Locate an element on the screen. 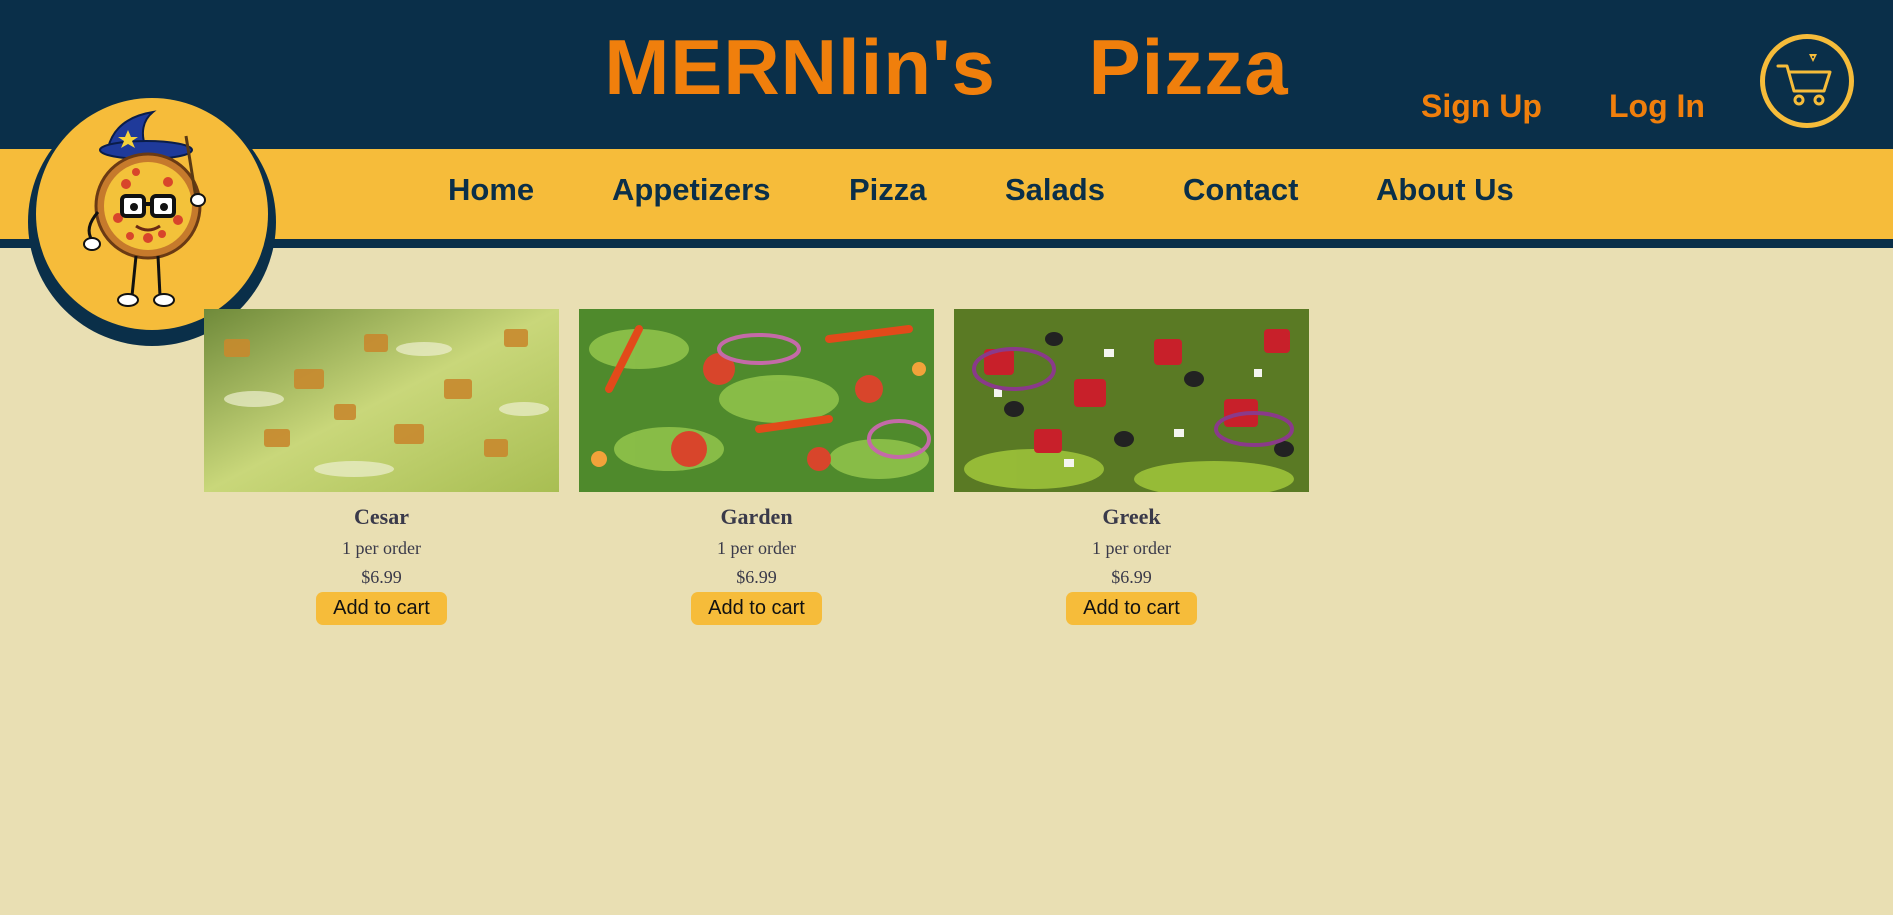 Image resolution: width=1893 pixels, height=915 pixels. shopping-cart-icon is located at coordinates (1804, 80).